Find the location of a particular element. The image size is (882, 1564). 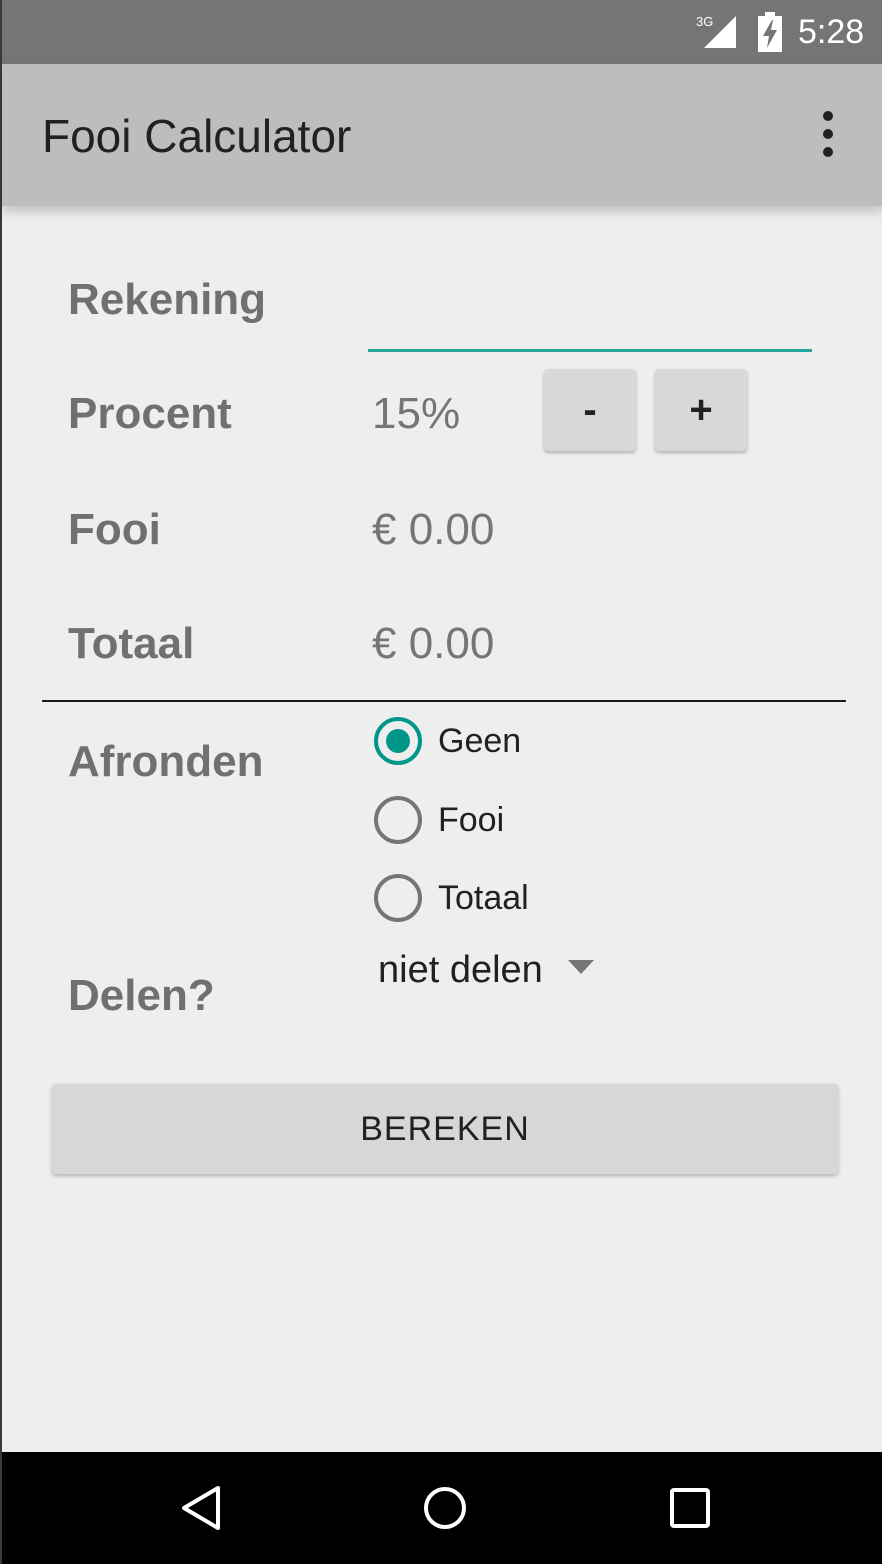

svg-text: 3G is located at coordinates (704, 21).